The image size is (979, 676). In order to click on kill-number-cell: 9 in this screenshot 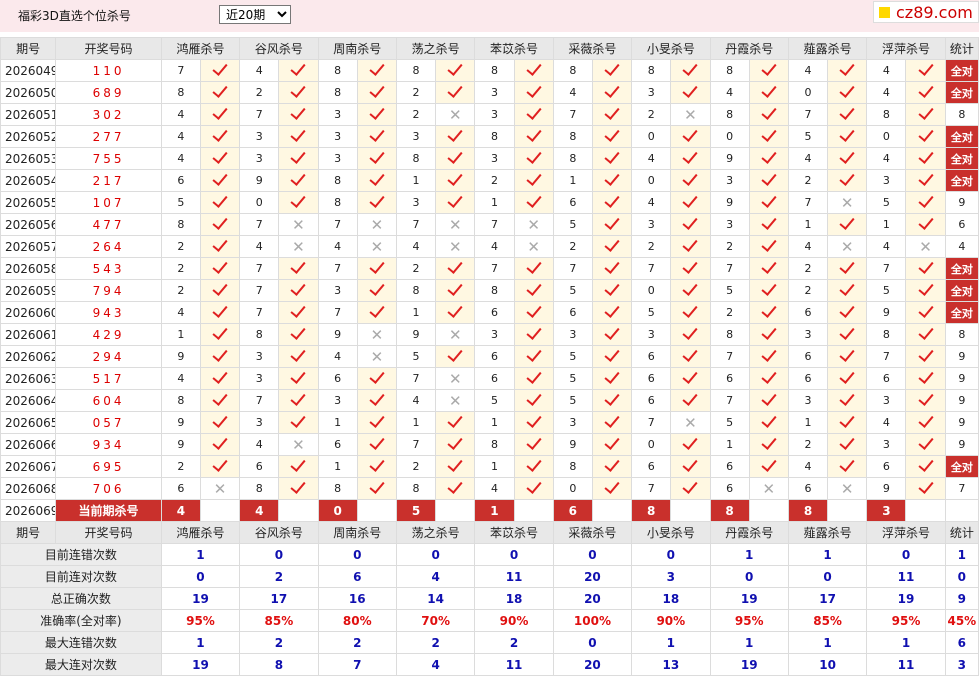, I will do `click(180, 356)`.